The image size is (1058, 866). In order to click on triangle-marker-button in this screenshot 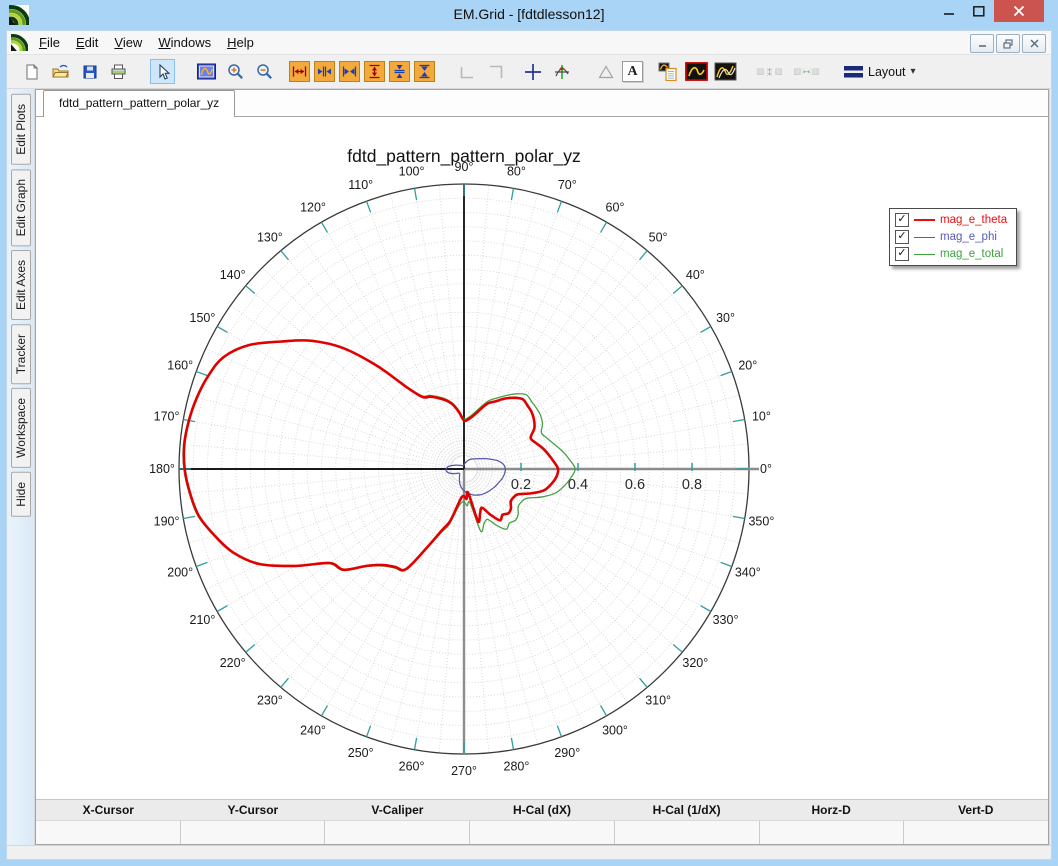, I will do `click(605, 71)`.